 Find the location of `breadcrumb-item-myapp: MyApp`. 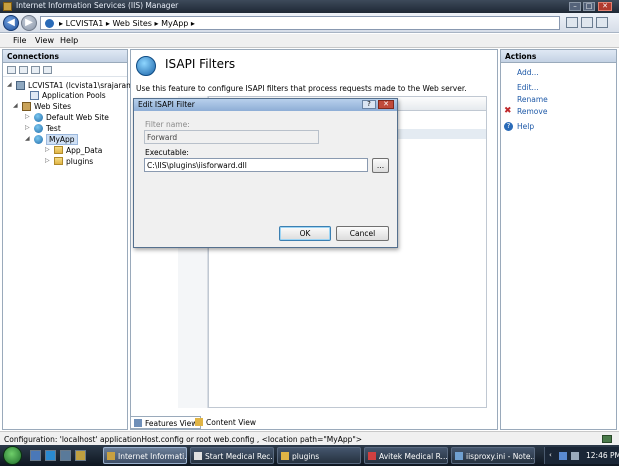

breadcrumb-item-myapp: MyApp is located at coordinates (174, 23).